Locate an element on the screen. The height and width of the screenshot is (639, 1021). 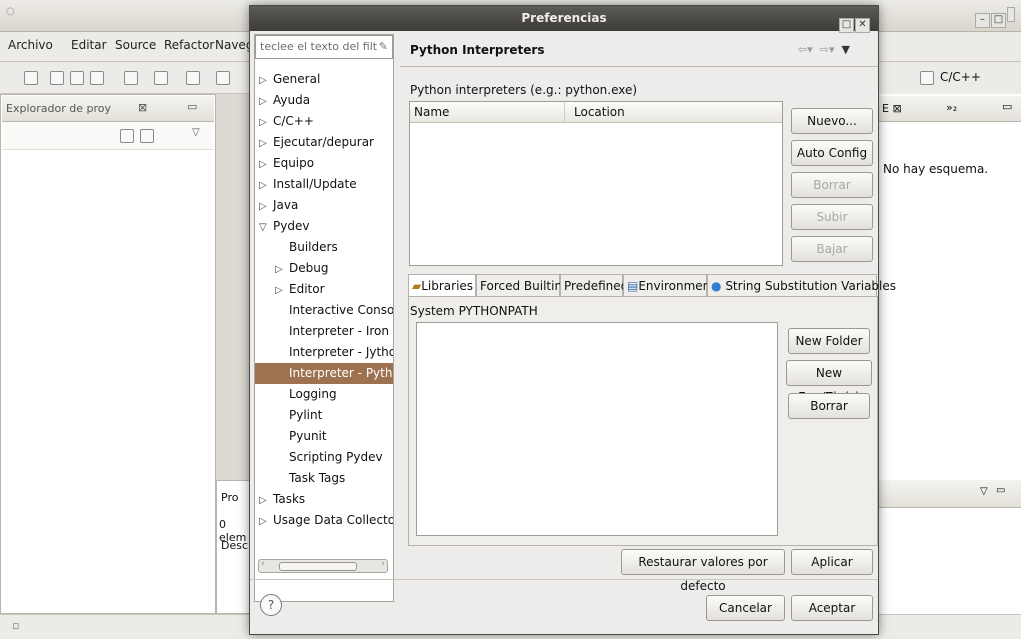
pythonpath-list is located at coordinates (597, 429).